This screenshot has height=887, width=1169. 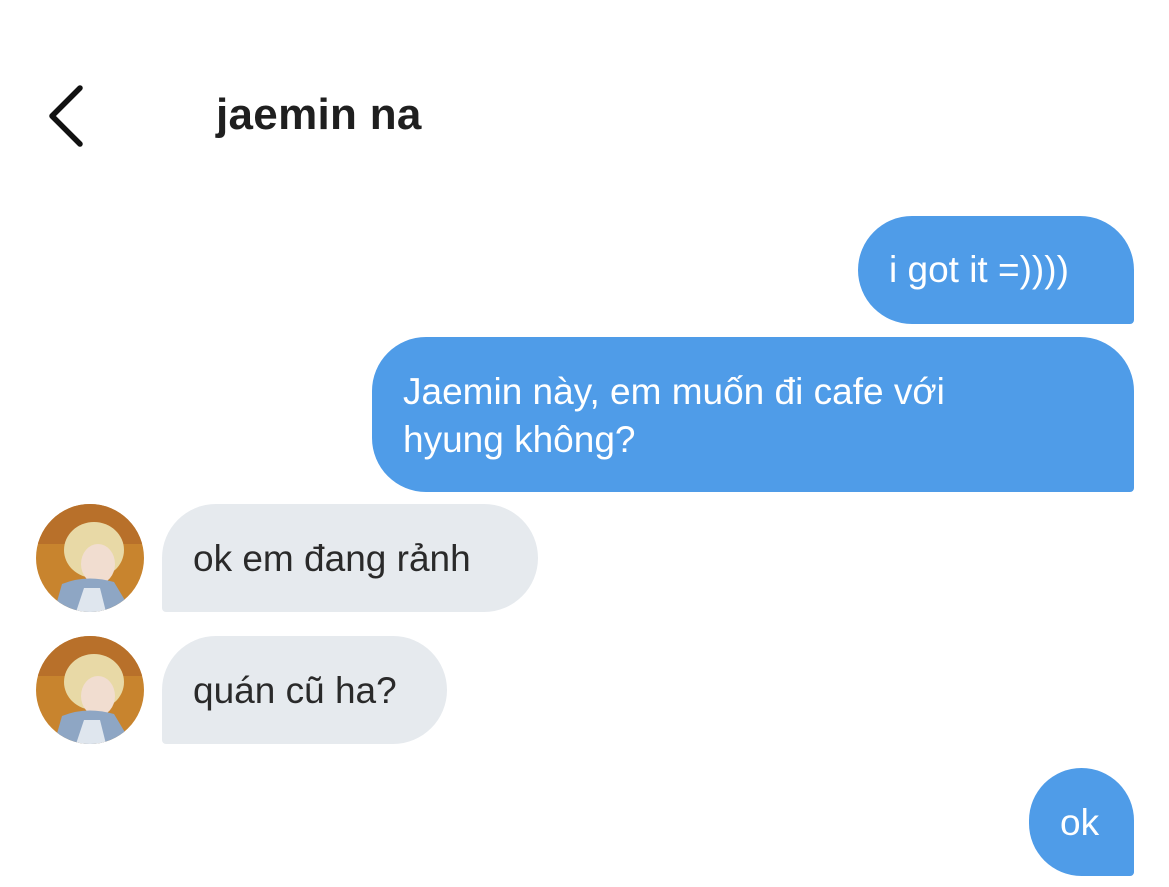 What do you see at coordinates (519, 439) in the screenshot?
I see `message-text-line: hyung không?` at bounding box center [519, 439].